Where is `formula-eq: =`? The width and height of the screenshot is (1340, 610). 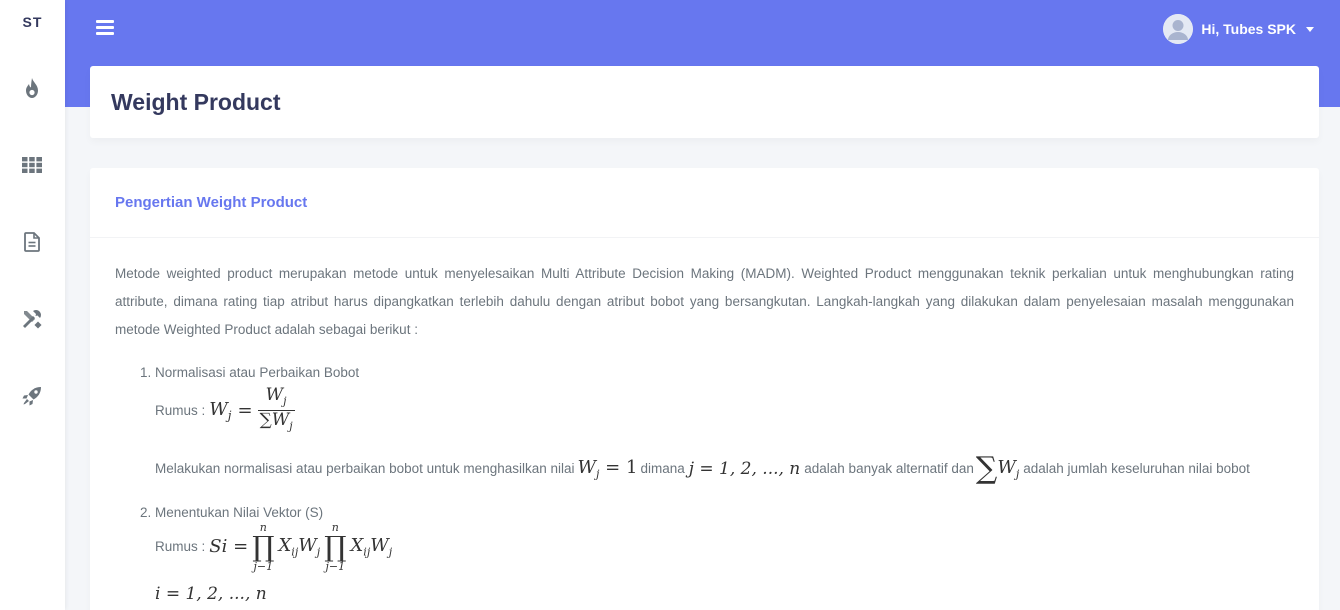 formula-eq: = is located at coordinates (245, 411).